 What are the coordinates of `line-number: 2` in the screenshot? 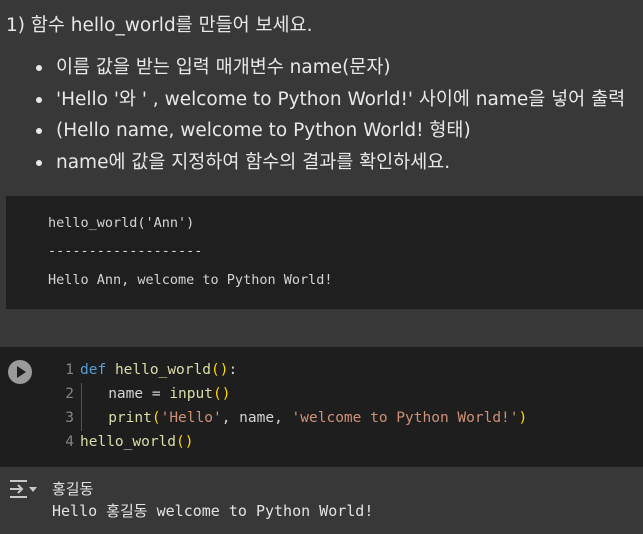 It's located at (69, 394).